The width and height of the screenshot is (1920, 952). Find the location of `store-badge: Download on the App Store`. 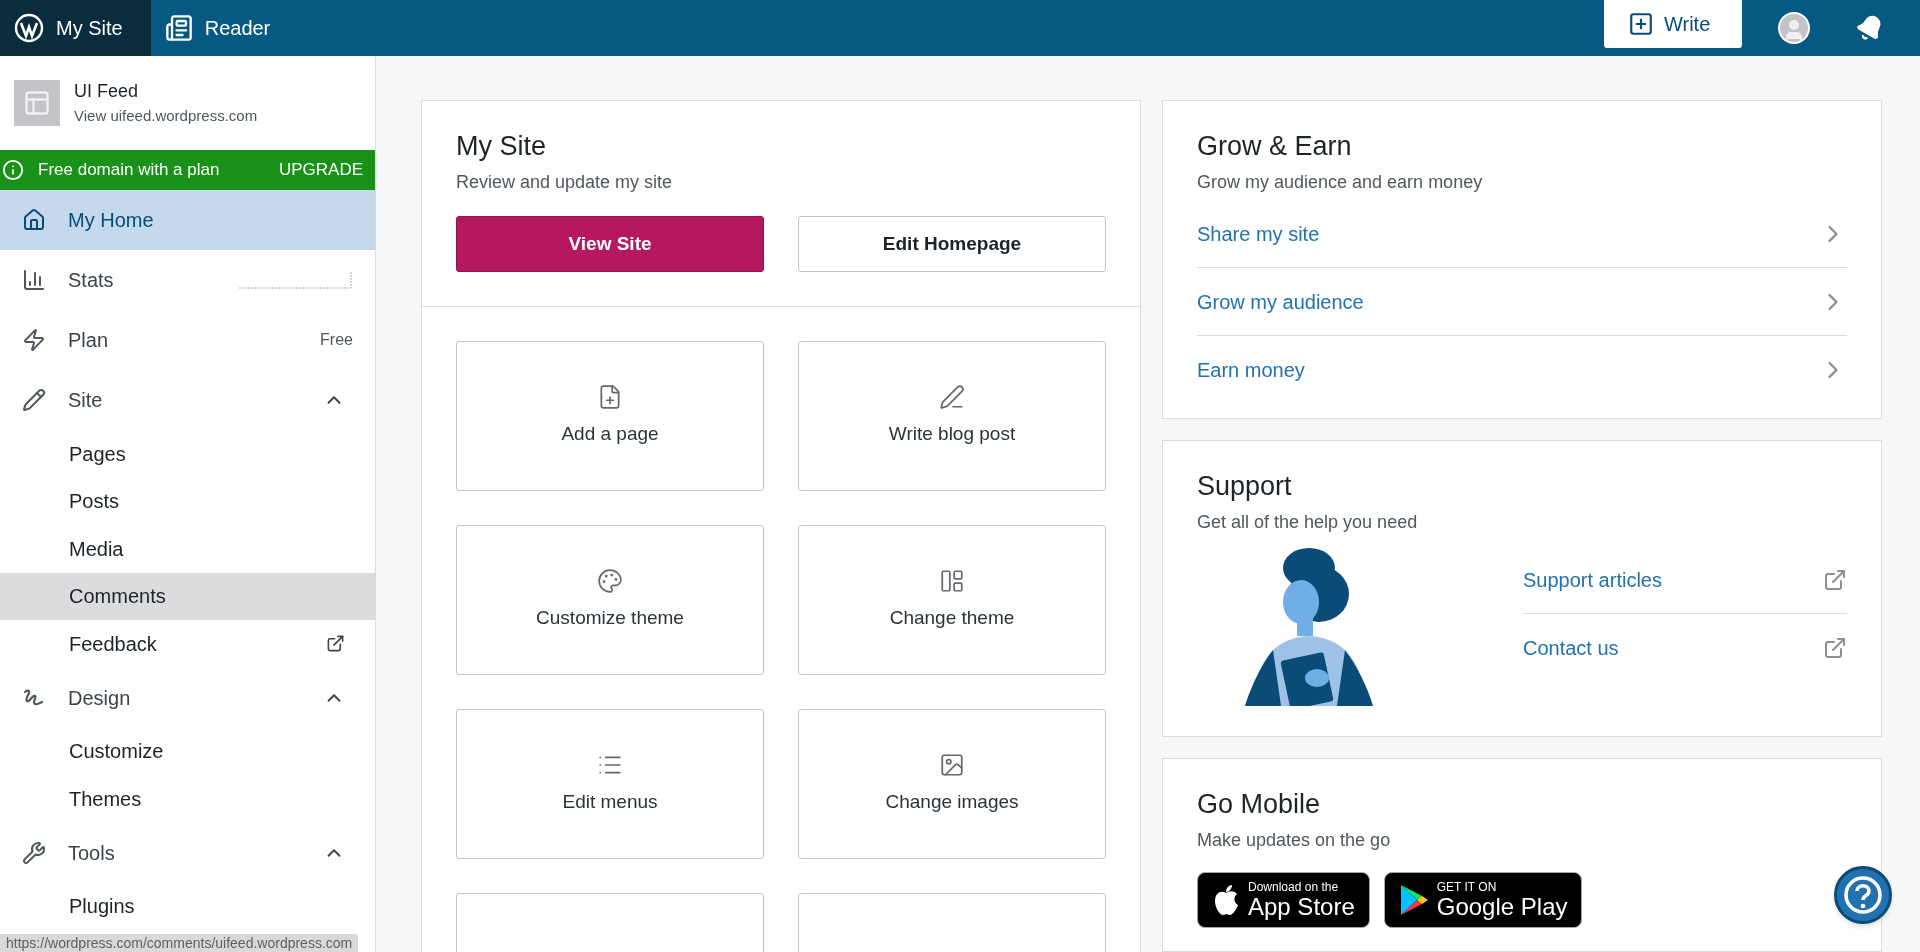

store-badge: Download on the App Store is located at coordinates (1283, 900).